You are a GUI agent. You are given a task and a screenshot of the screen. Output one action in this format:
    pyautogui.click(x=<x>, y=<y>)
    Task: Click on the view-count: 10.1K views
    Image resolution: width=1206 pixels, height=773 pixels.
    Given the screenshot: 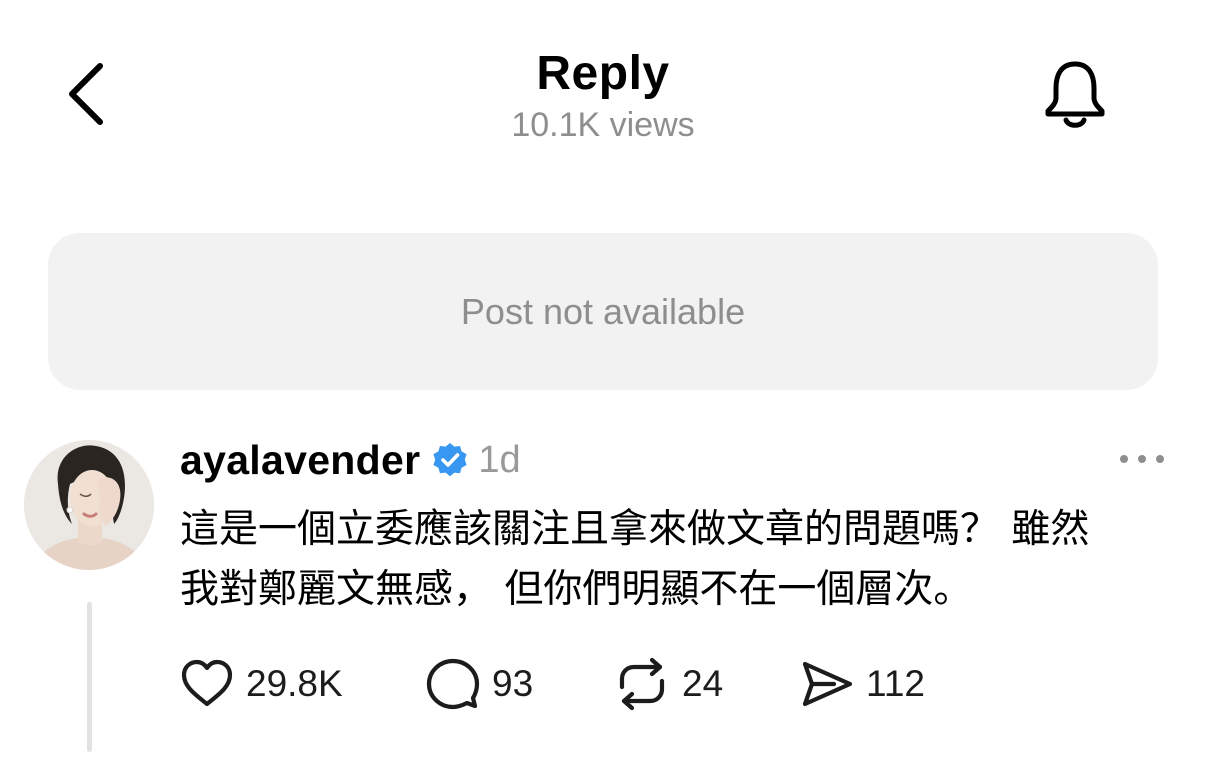 What is the action you would take?
    pyautogui.click(x=603, y=125)
    